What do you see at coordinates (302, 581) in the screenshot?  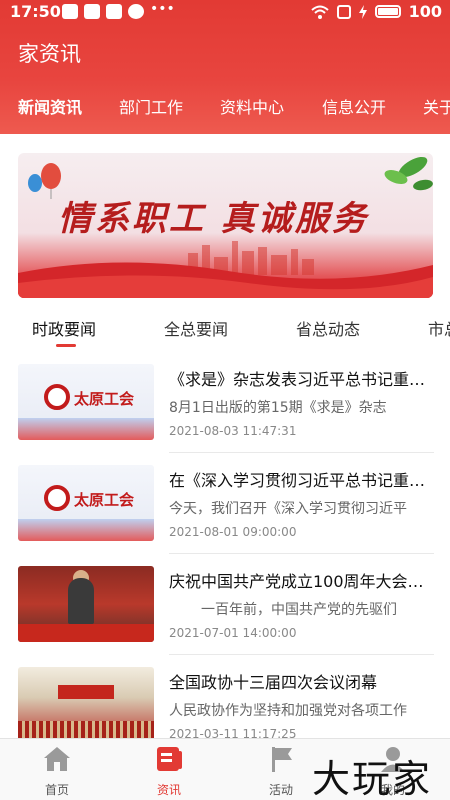 I see `news-title: 庆祝中国共产党成立100周年大会隆重举行` at bounding box center [302, 581].